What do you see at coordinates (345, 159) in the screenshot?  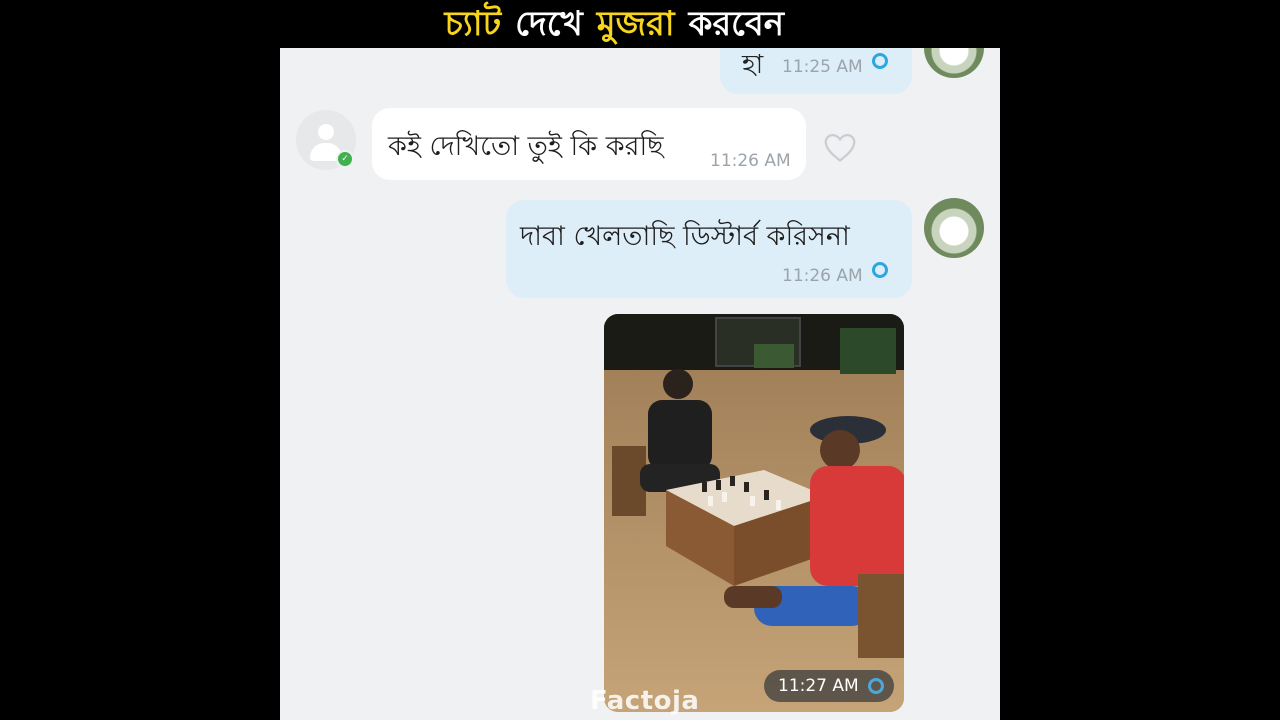 I see `online-status-icon: ✓` at bounding box center [345, 159].